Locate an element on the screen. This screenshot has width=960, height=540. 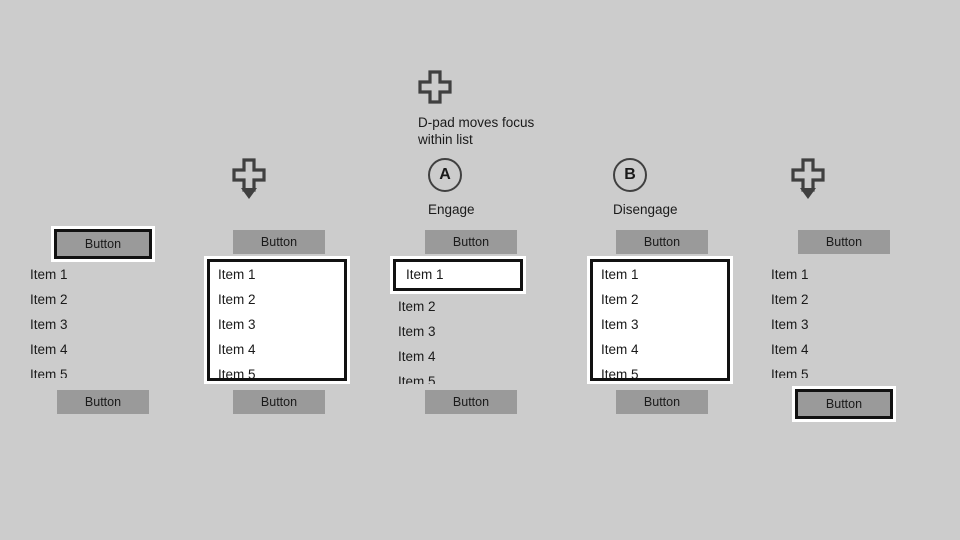
column-2-bottom-button-slot: Button is located at coordinates (279, 402).